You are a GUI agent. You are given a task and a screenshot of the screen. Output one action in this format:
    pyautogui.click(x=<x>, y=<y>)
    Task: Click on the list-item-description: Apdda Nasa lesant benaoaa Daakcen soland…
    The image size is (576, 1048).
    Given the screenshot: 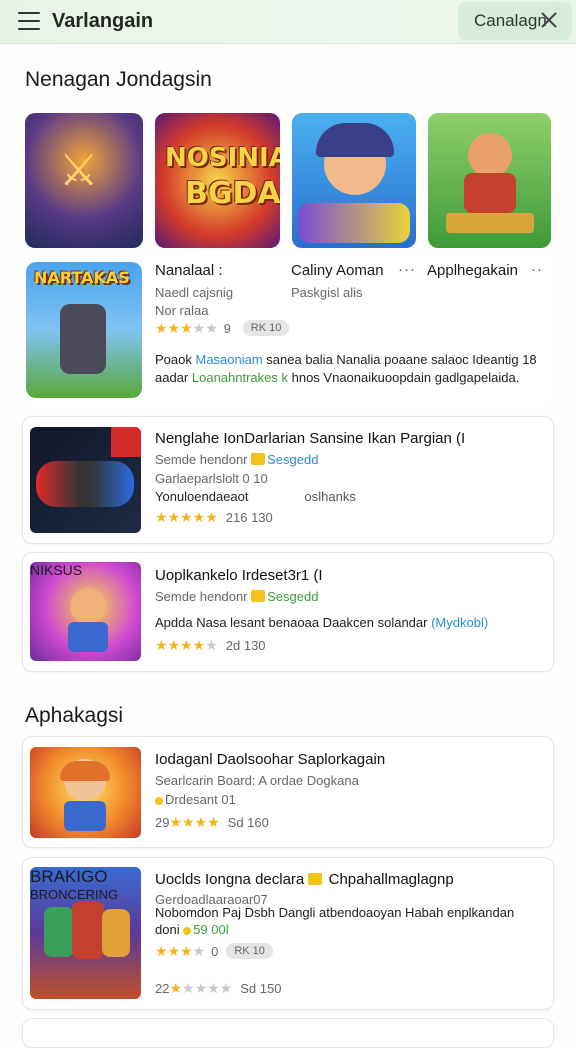 What is the action you would take?
    pyautogui.click(x=322, y=622)
    